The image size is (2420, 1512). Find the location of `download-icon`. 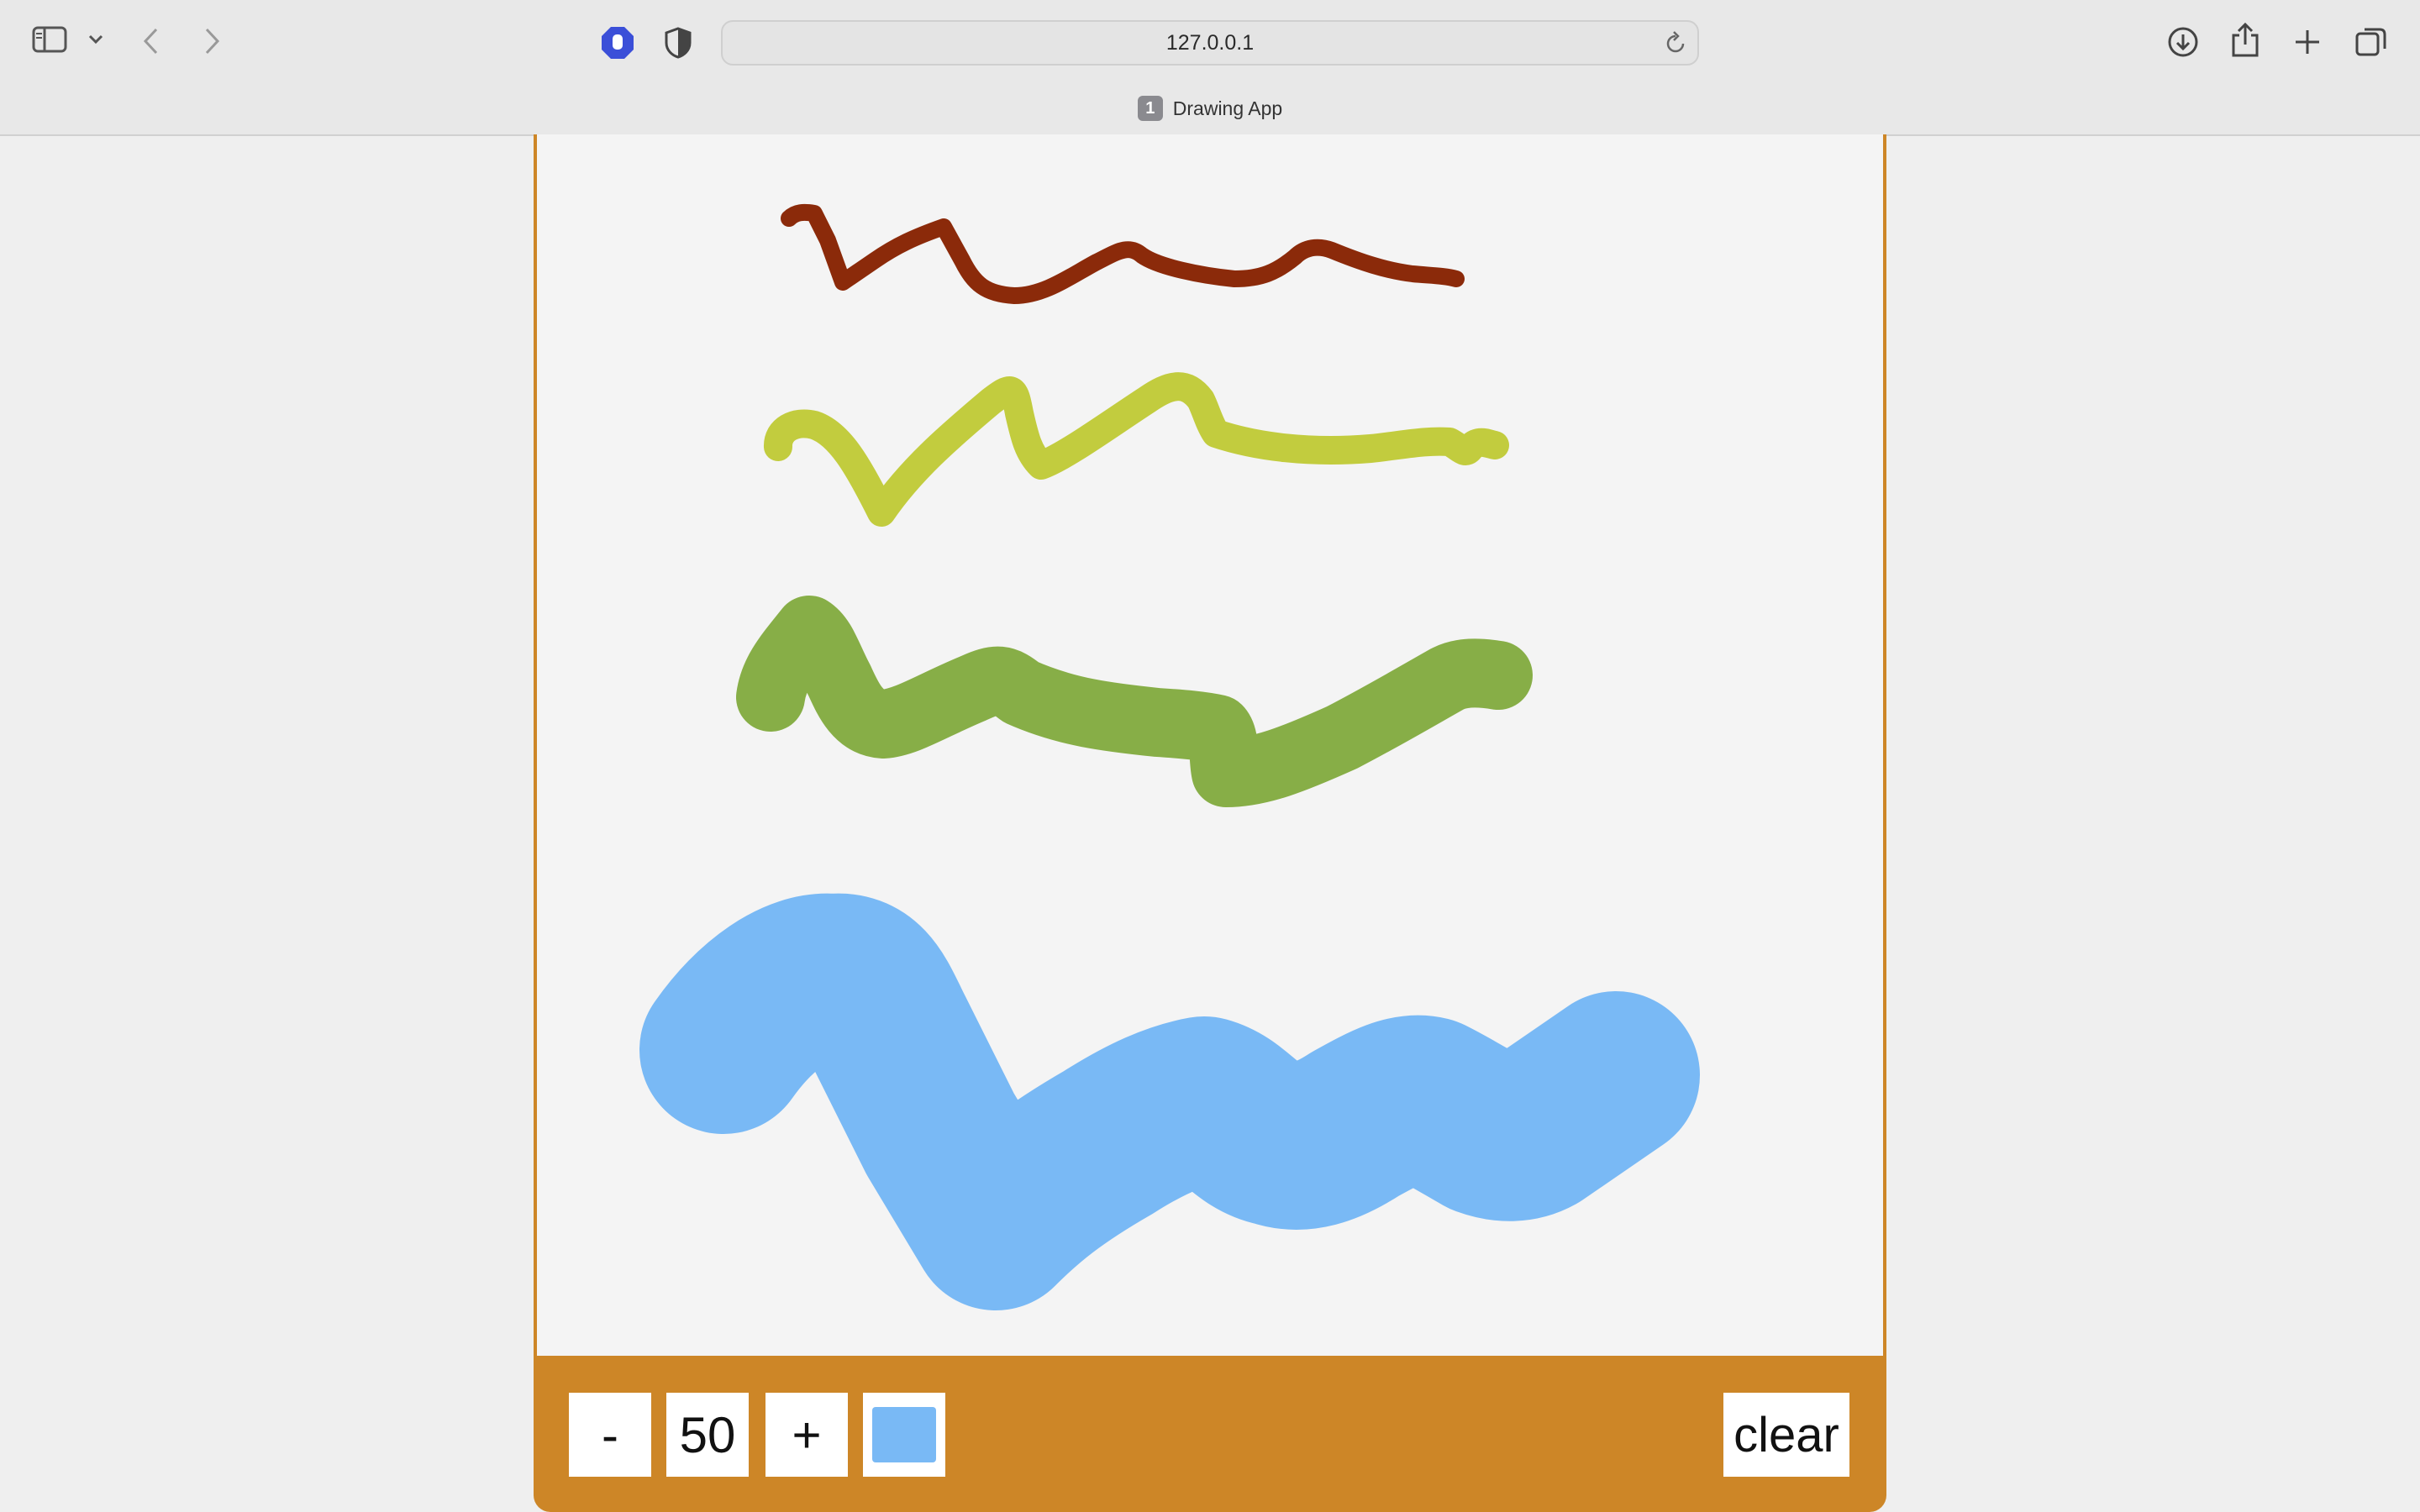

download-icon is located at coordinates (2183, 42).